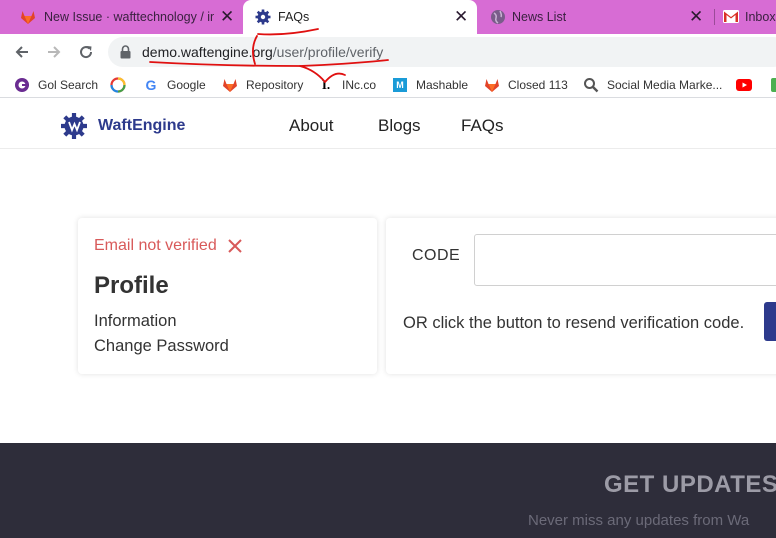 The height and width of the screenshot is (538, 776). I want to click on nav-about: About, so click(311, 126).